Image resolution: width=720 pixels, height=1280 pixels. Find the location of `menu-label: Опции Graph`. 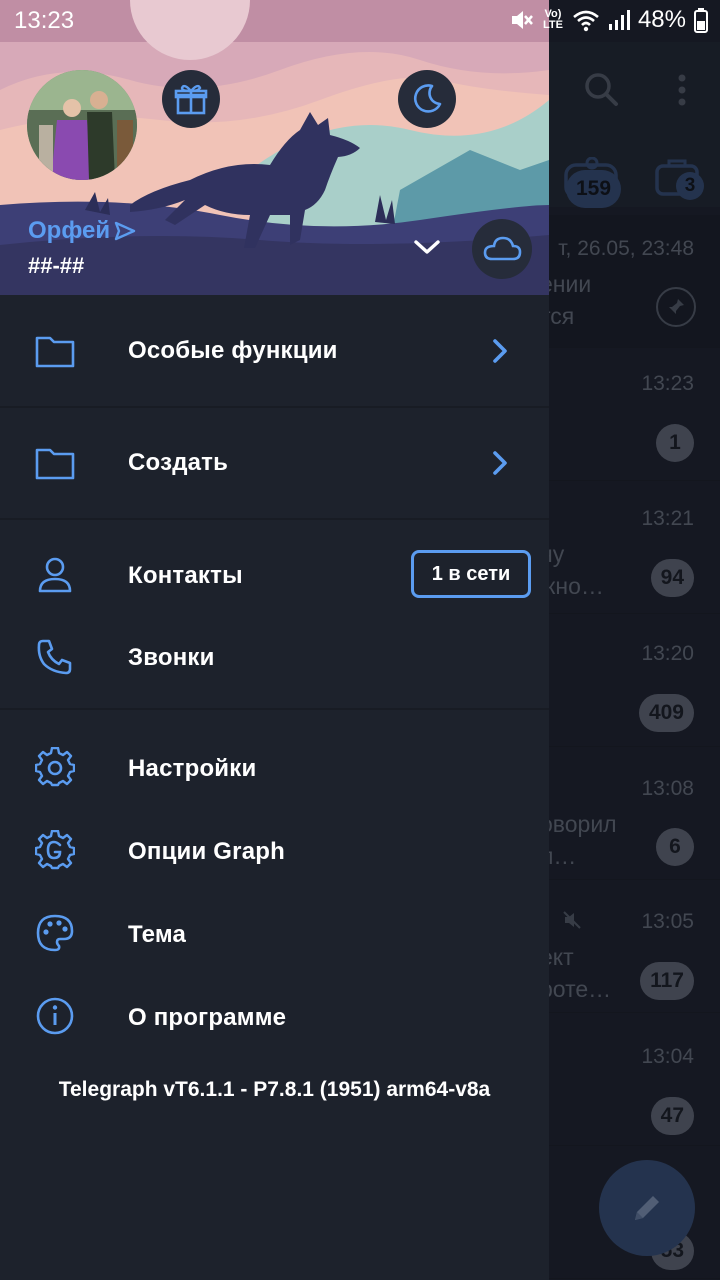

menu-label: Опции Graph is located at coordinates (206, 851).